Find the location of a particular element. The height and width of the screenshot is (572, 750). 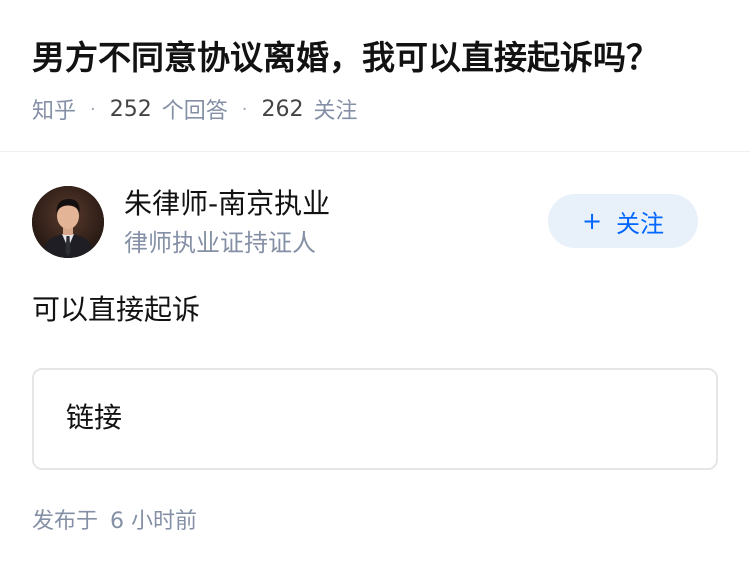

publish-time: 发布于 6 小时前 is located at coordinates (114, 522).